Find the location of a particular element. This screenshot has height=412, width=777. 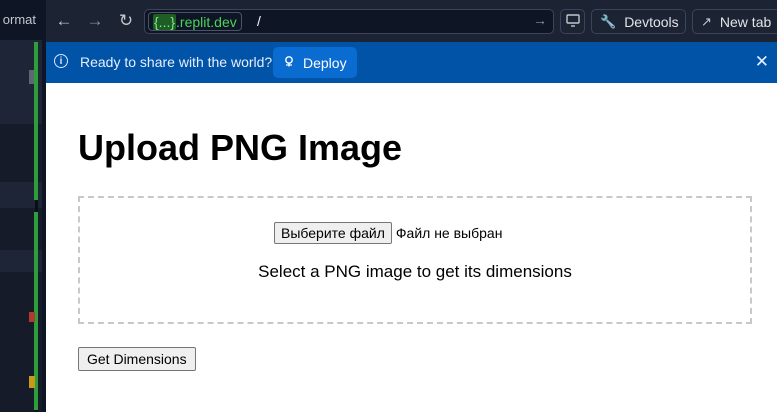

devtools-label: Devtools is located at coordinates (651, 21).